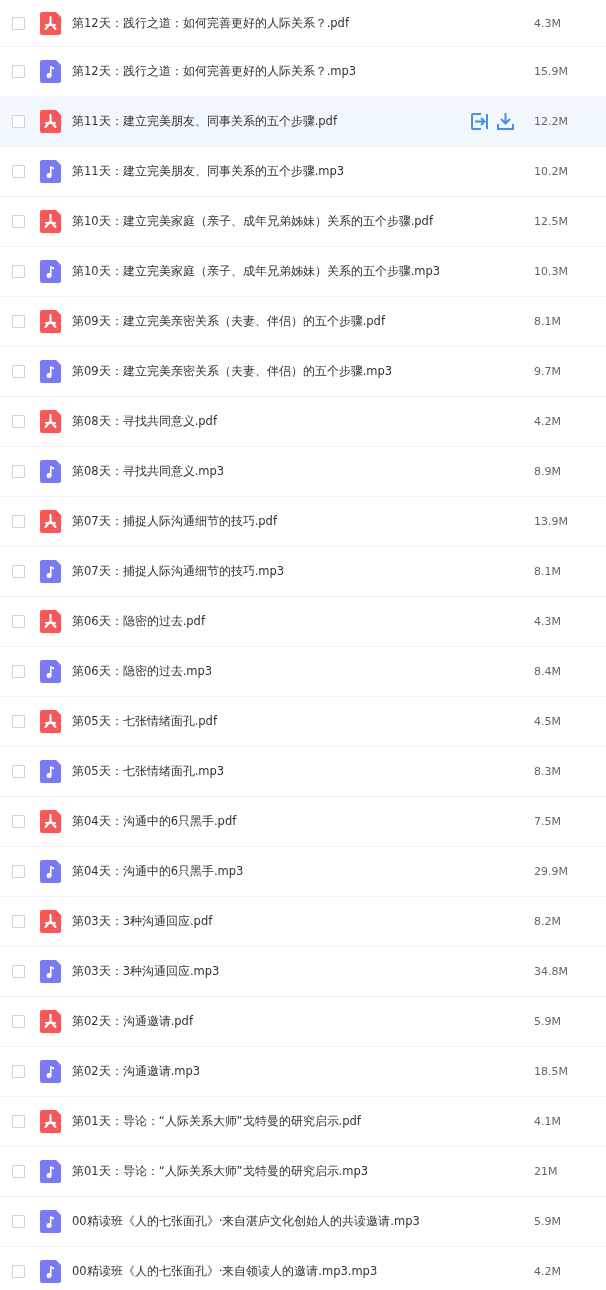 The image size is (606, 1290). I want to click on file-size: 13.9M, so click(551, 521).